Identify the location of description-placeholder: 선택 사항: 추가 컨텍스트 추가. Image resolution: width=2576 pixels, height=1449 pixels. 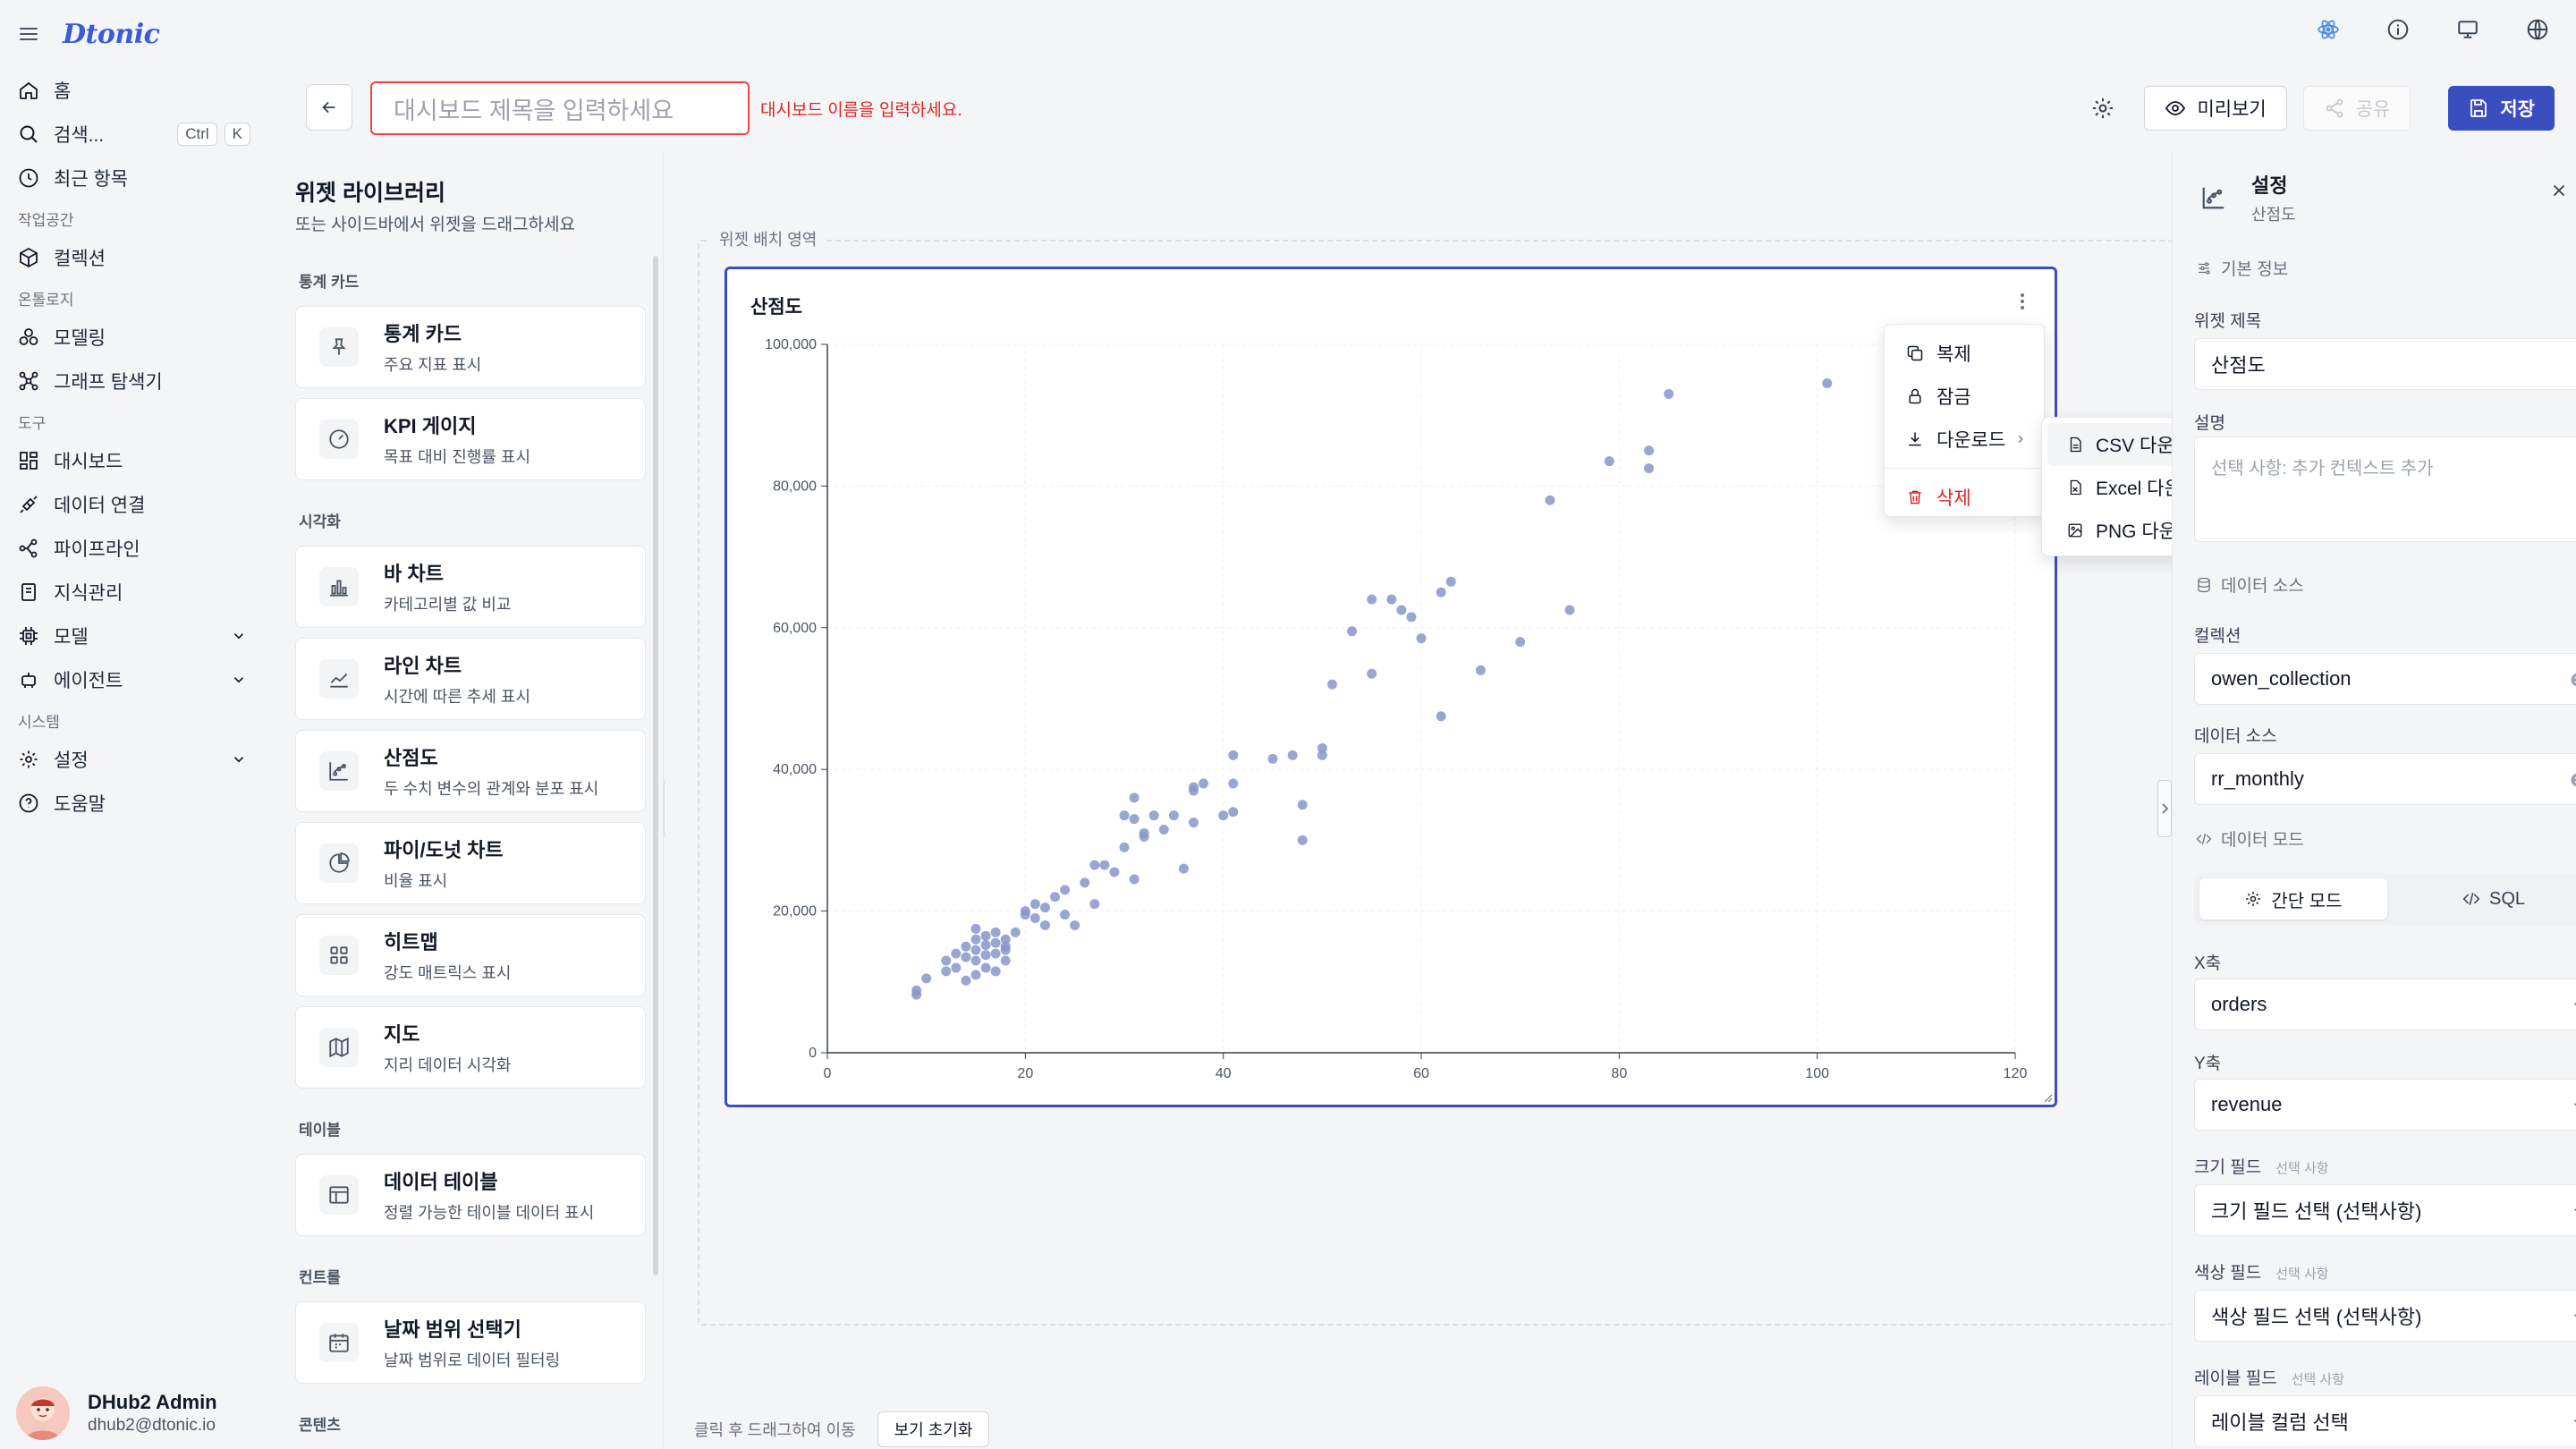
(2322, 469).